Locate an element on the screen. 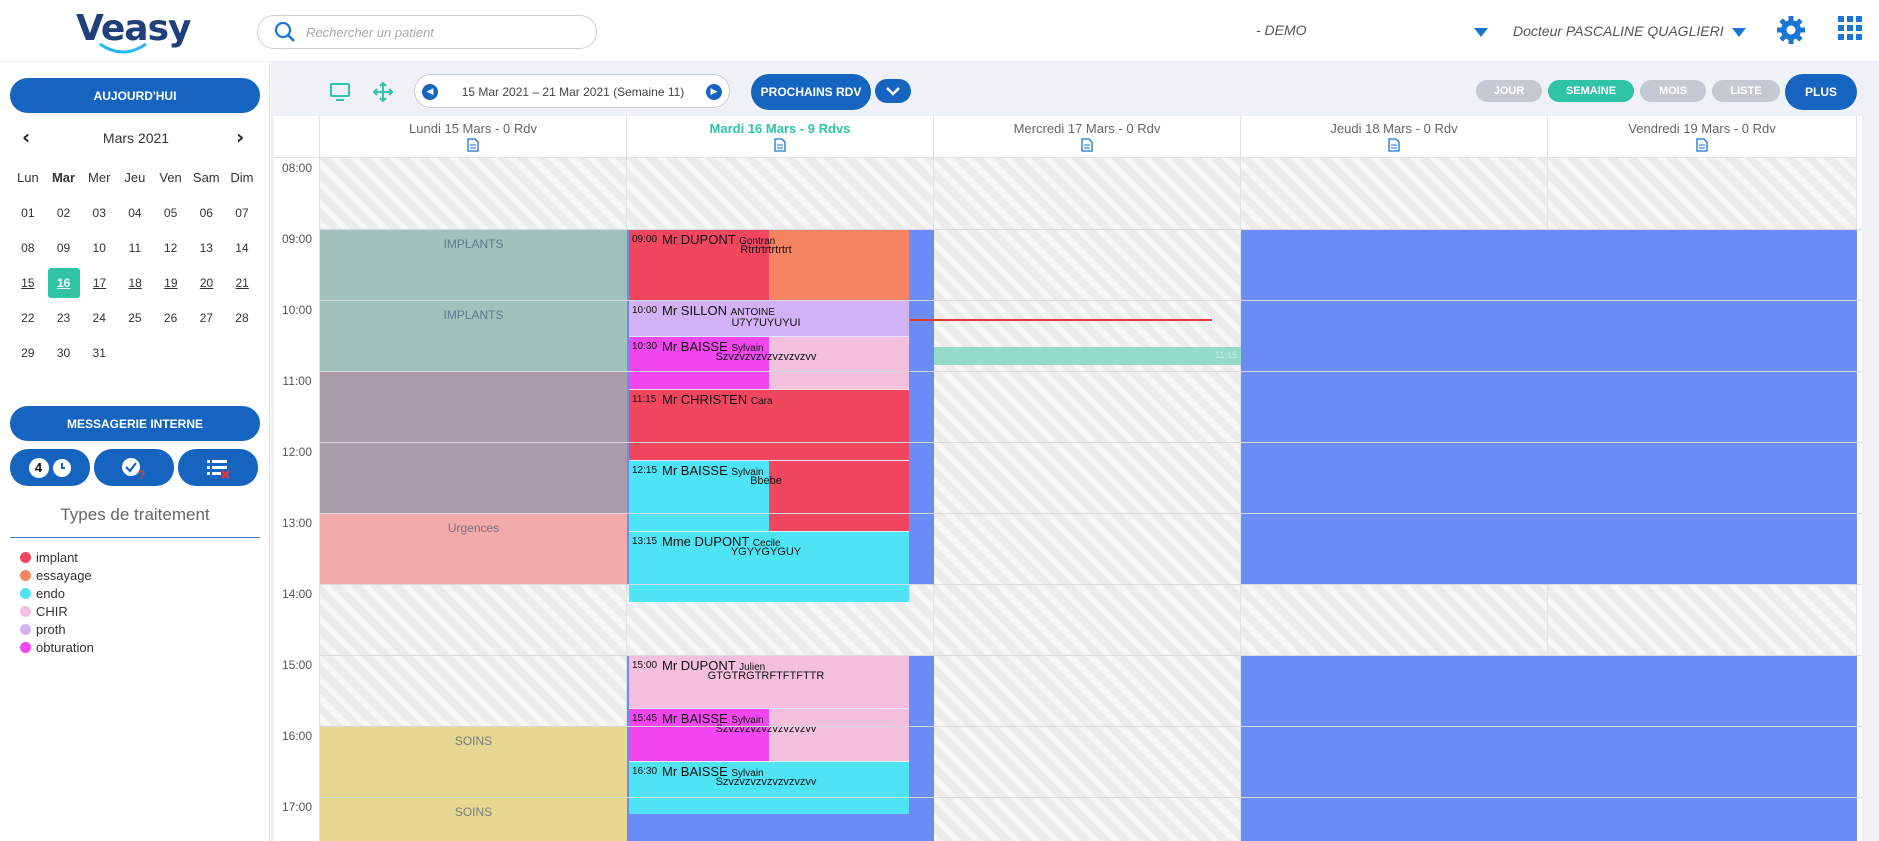 The height and width of the screenshot is (841, 1879). day-header-wednesday: Mercredi 17 Mars - 0 Rdv is located at coordinates (1087, 137).